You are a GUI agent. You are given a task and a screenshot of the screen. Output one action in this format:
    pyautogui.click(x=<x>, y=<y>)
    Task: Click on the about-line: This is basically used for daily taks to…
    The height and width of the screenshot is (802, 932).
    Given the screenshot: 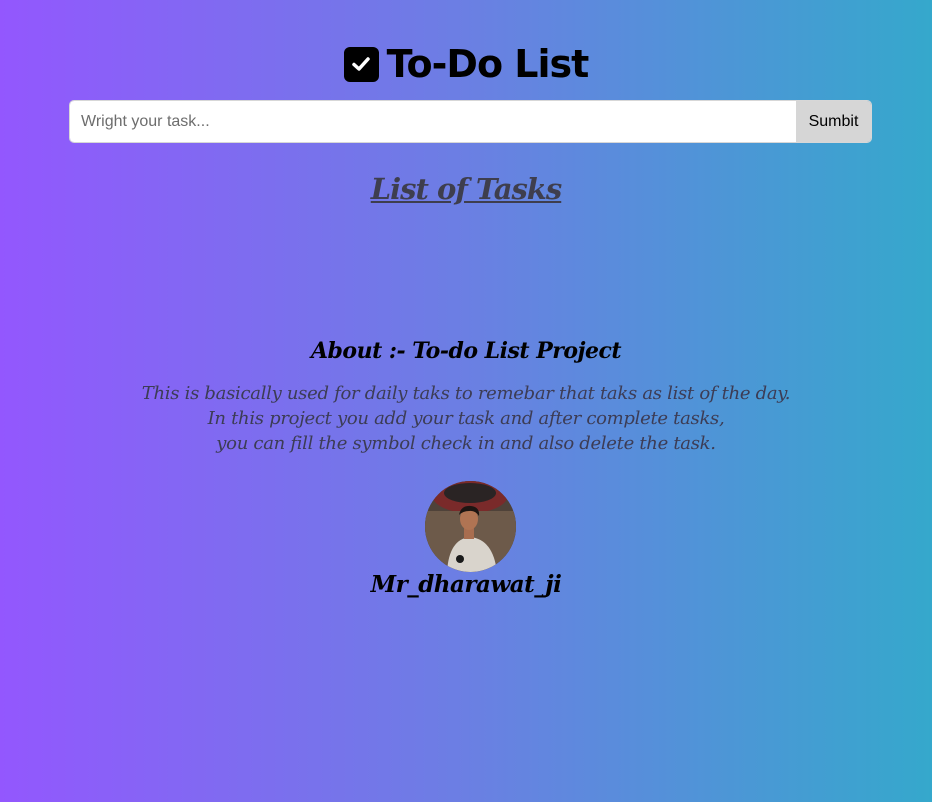 What is the action you would take?
    pyautogui.click(x=466, y=393)
    